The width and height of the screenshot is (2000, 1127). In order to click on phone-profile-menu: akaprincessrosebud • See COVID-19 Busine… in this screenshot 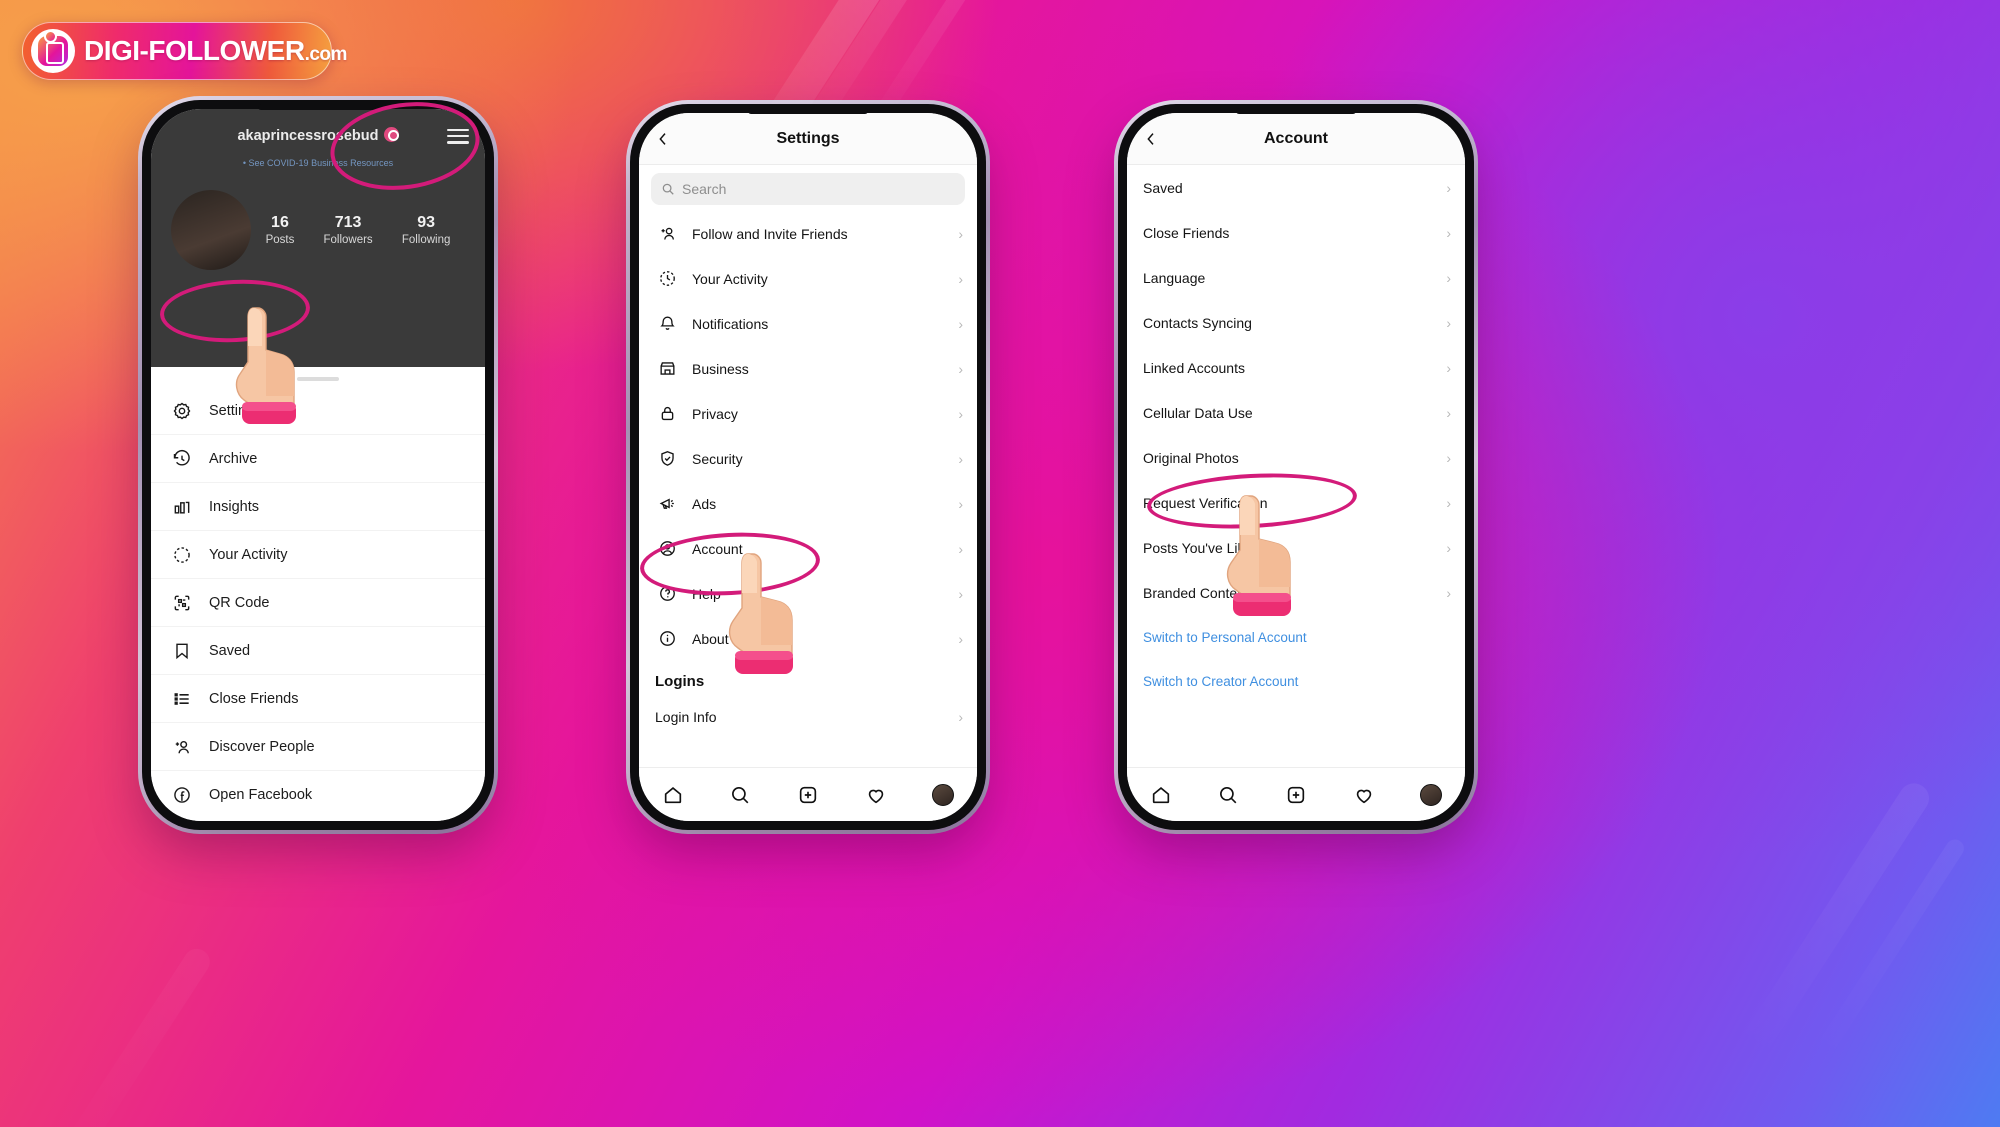, I will do `click(318, 465)`.